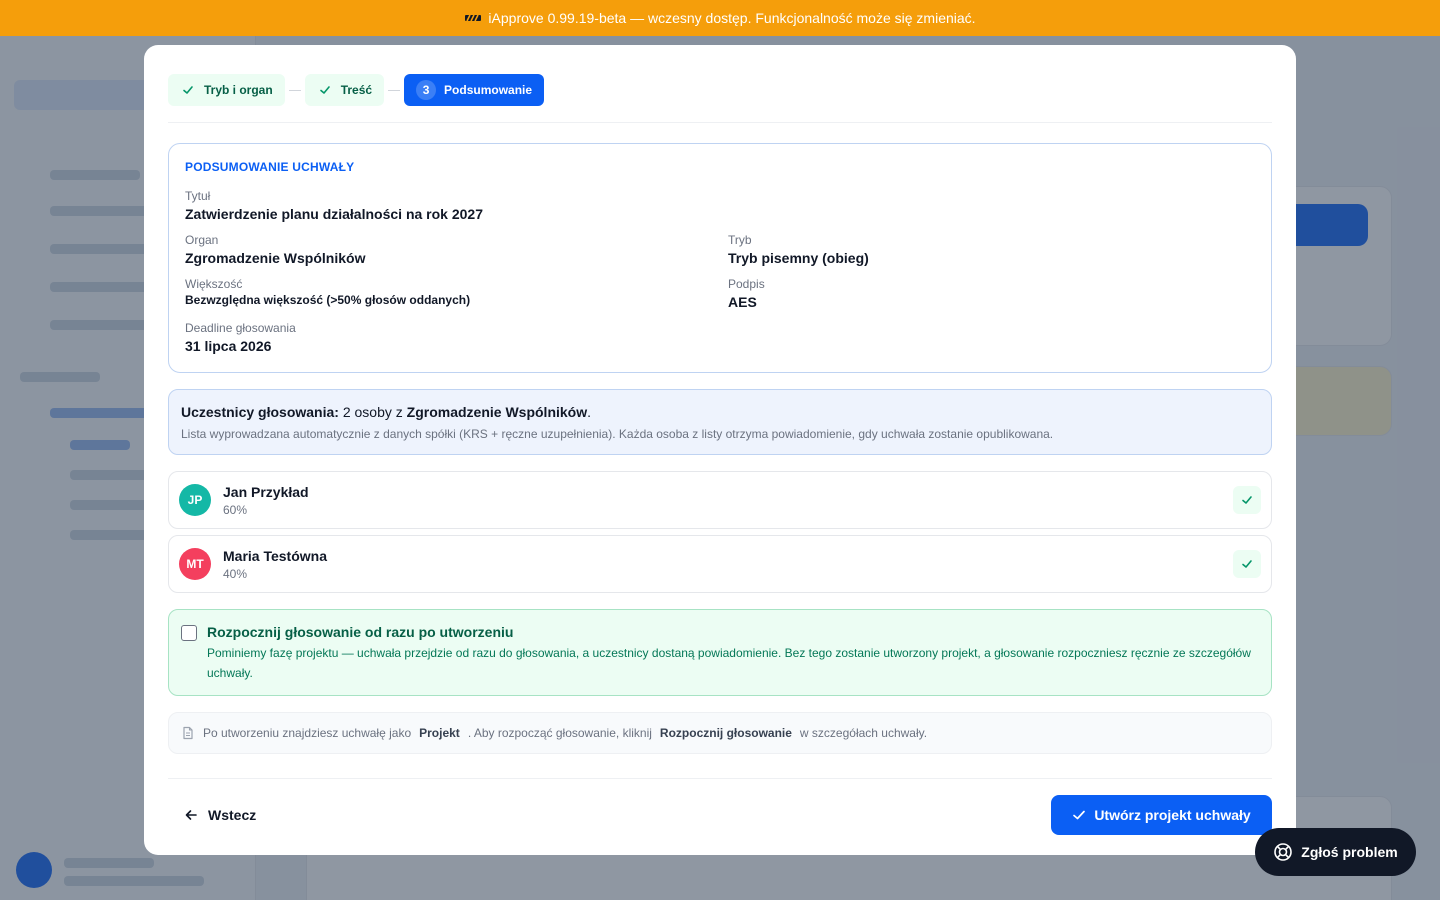 This screenshot has height=900, width=1440. I want to click on participants-label: Uczestnicy głosowania:, so click(260, 412).